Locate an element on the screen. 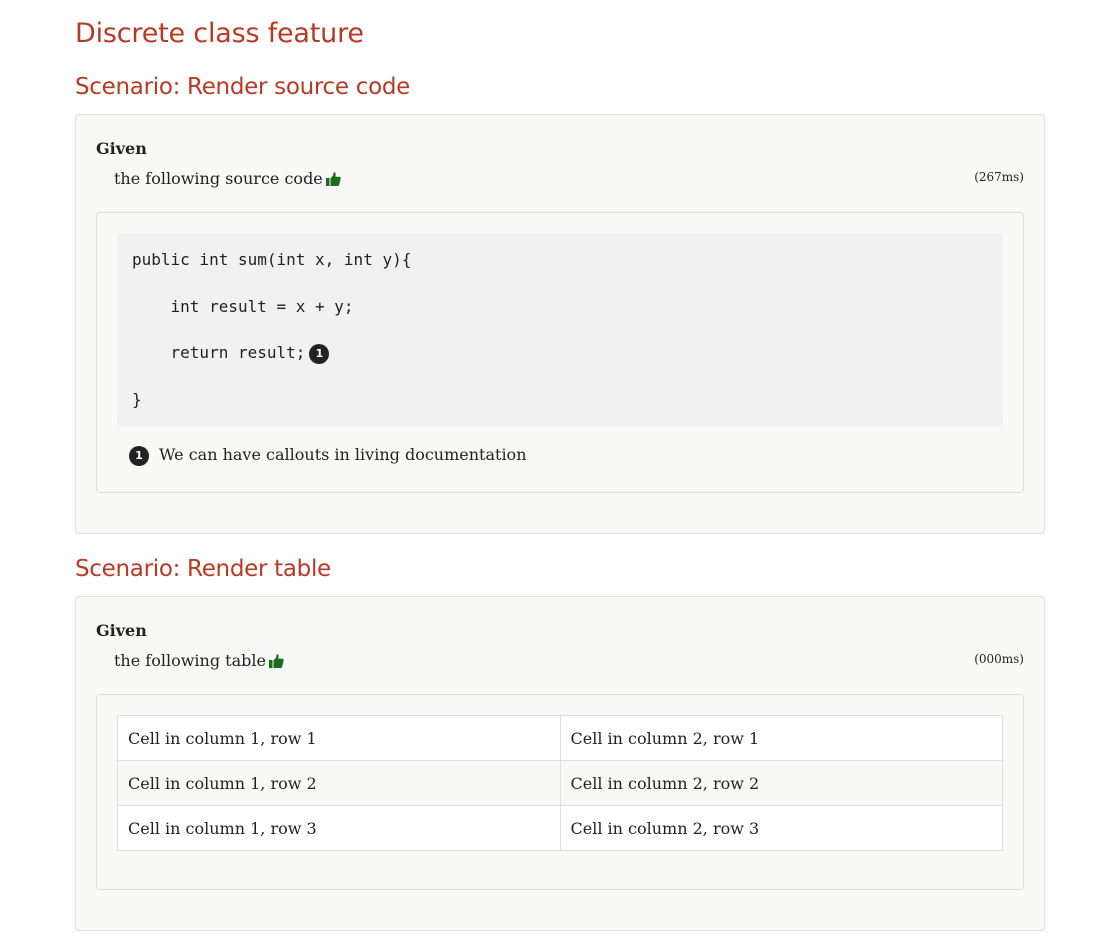 The width and height of the screenshot is (1111, 937). table-cell: Cell in column 2, row 3 is located at coordinates (781, 828).